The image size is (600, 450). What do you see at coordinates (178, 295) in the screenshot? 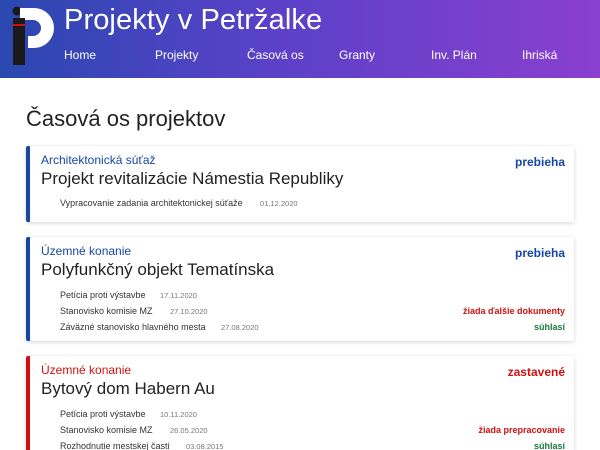
I see `event-date: 17.11.2020` at bounding box center [178, 295].